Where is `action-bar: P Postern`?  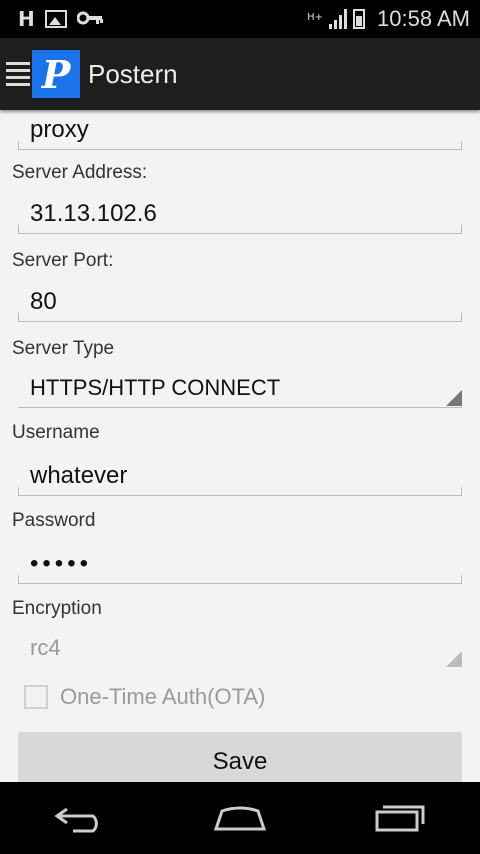 action-bar: P Postern is located at coordinates (240, 74).